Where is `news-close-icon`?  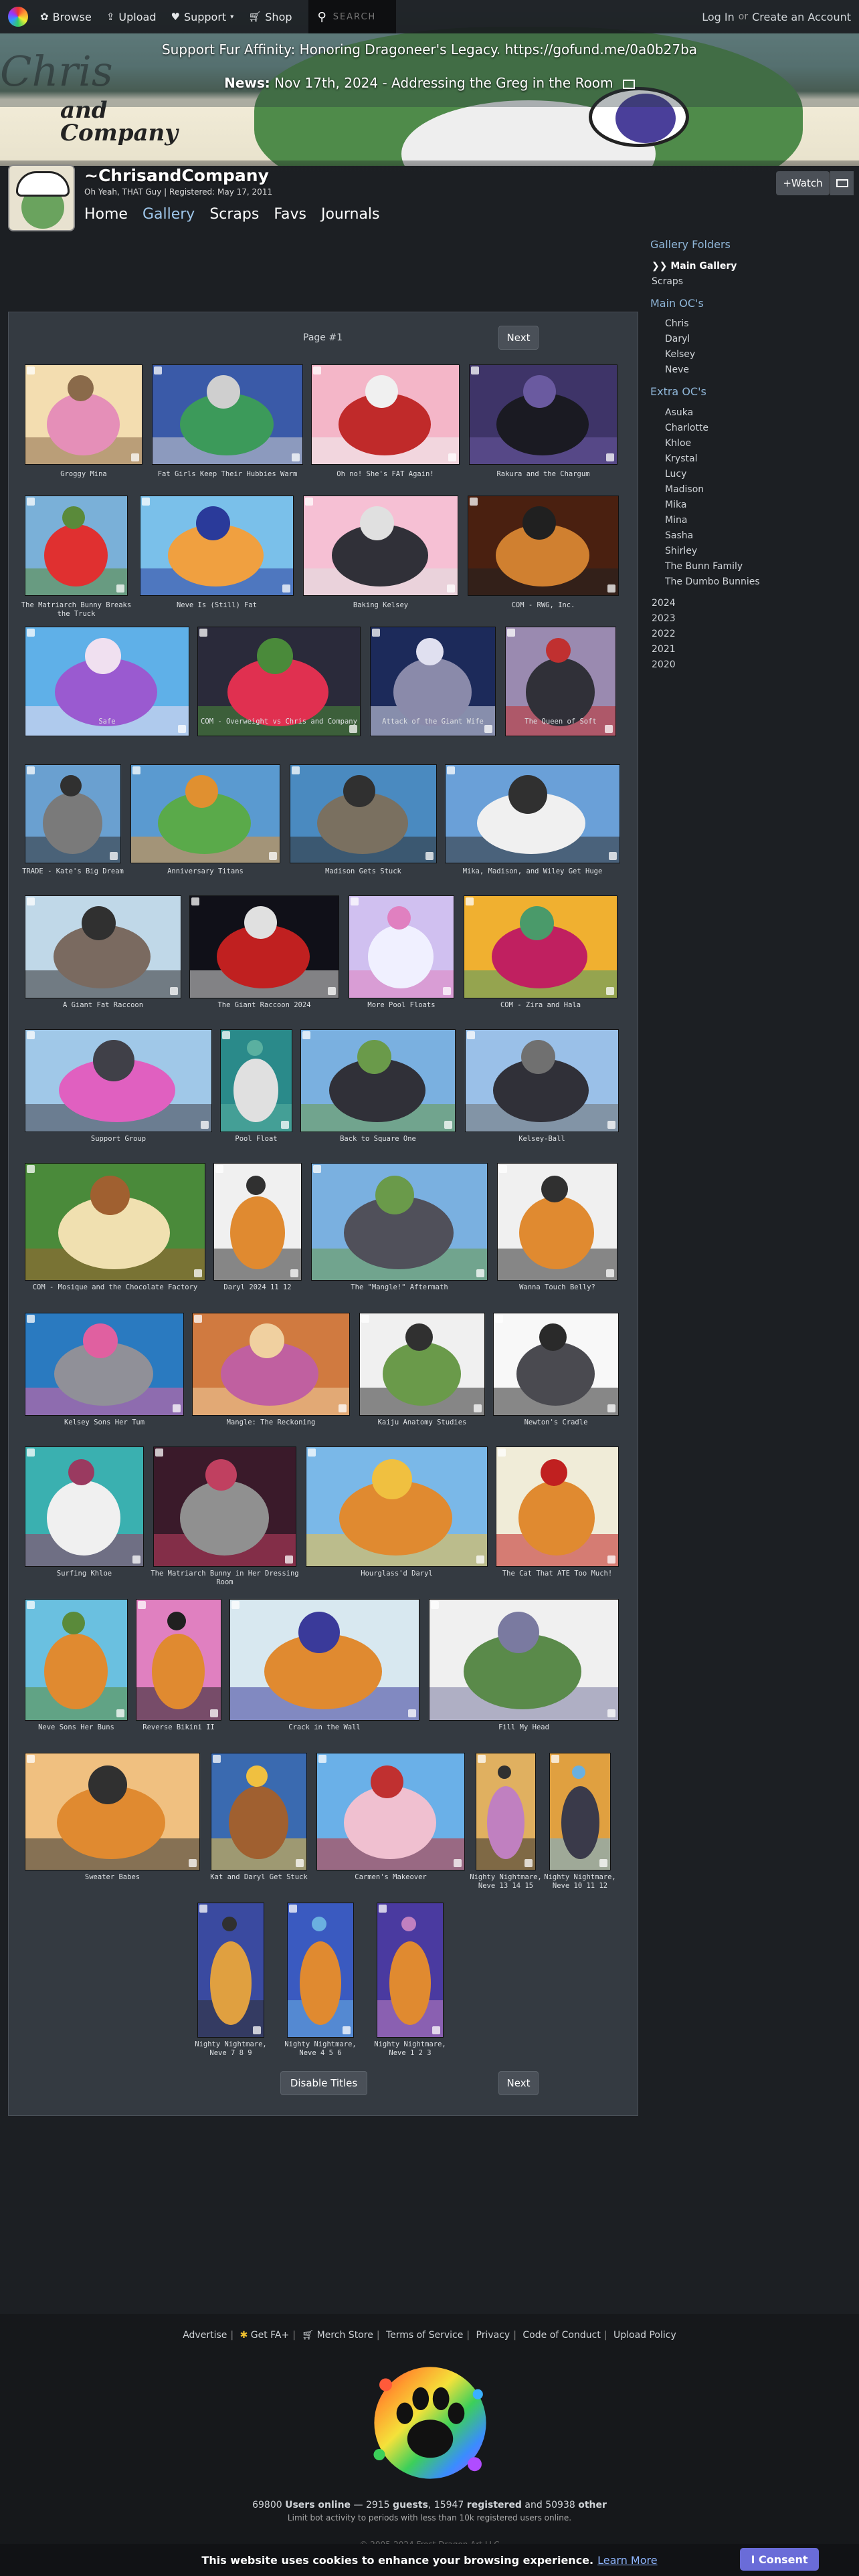
news-close-icon is located at coordinates (628, 84).